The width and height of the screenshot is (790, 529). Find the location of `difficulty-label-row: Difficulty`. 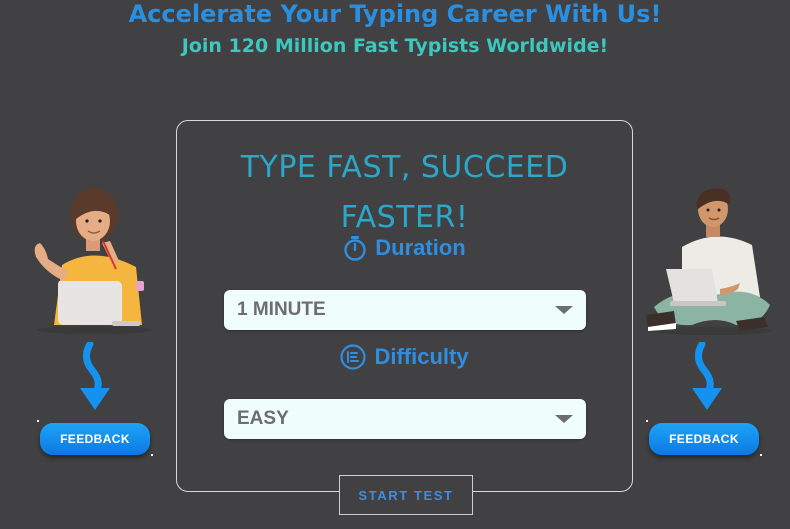

difficulty-label-row: Difficulty is located at coordinates (404, 357).